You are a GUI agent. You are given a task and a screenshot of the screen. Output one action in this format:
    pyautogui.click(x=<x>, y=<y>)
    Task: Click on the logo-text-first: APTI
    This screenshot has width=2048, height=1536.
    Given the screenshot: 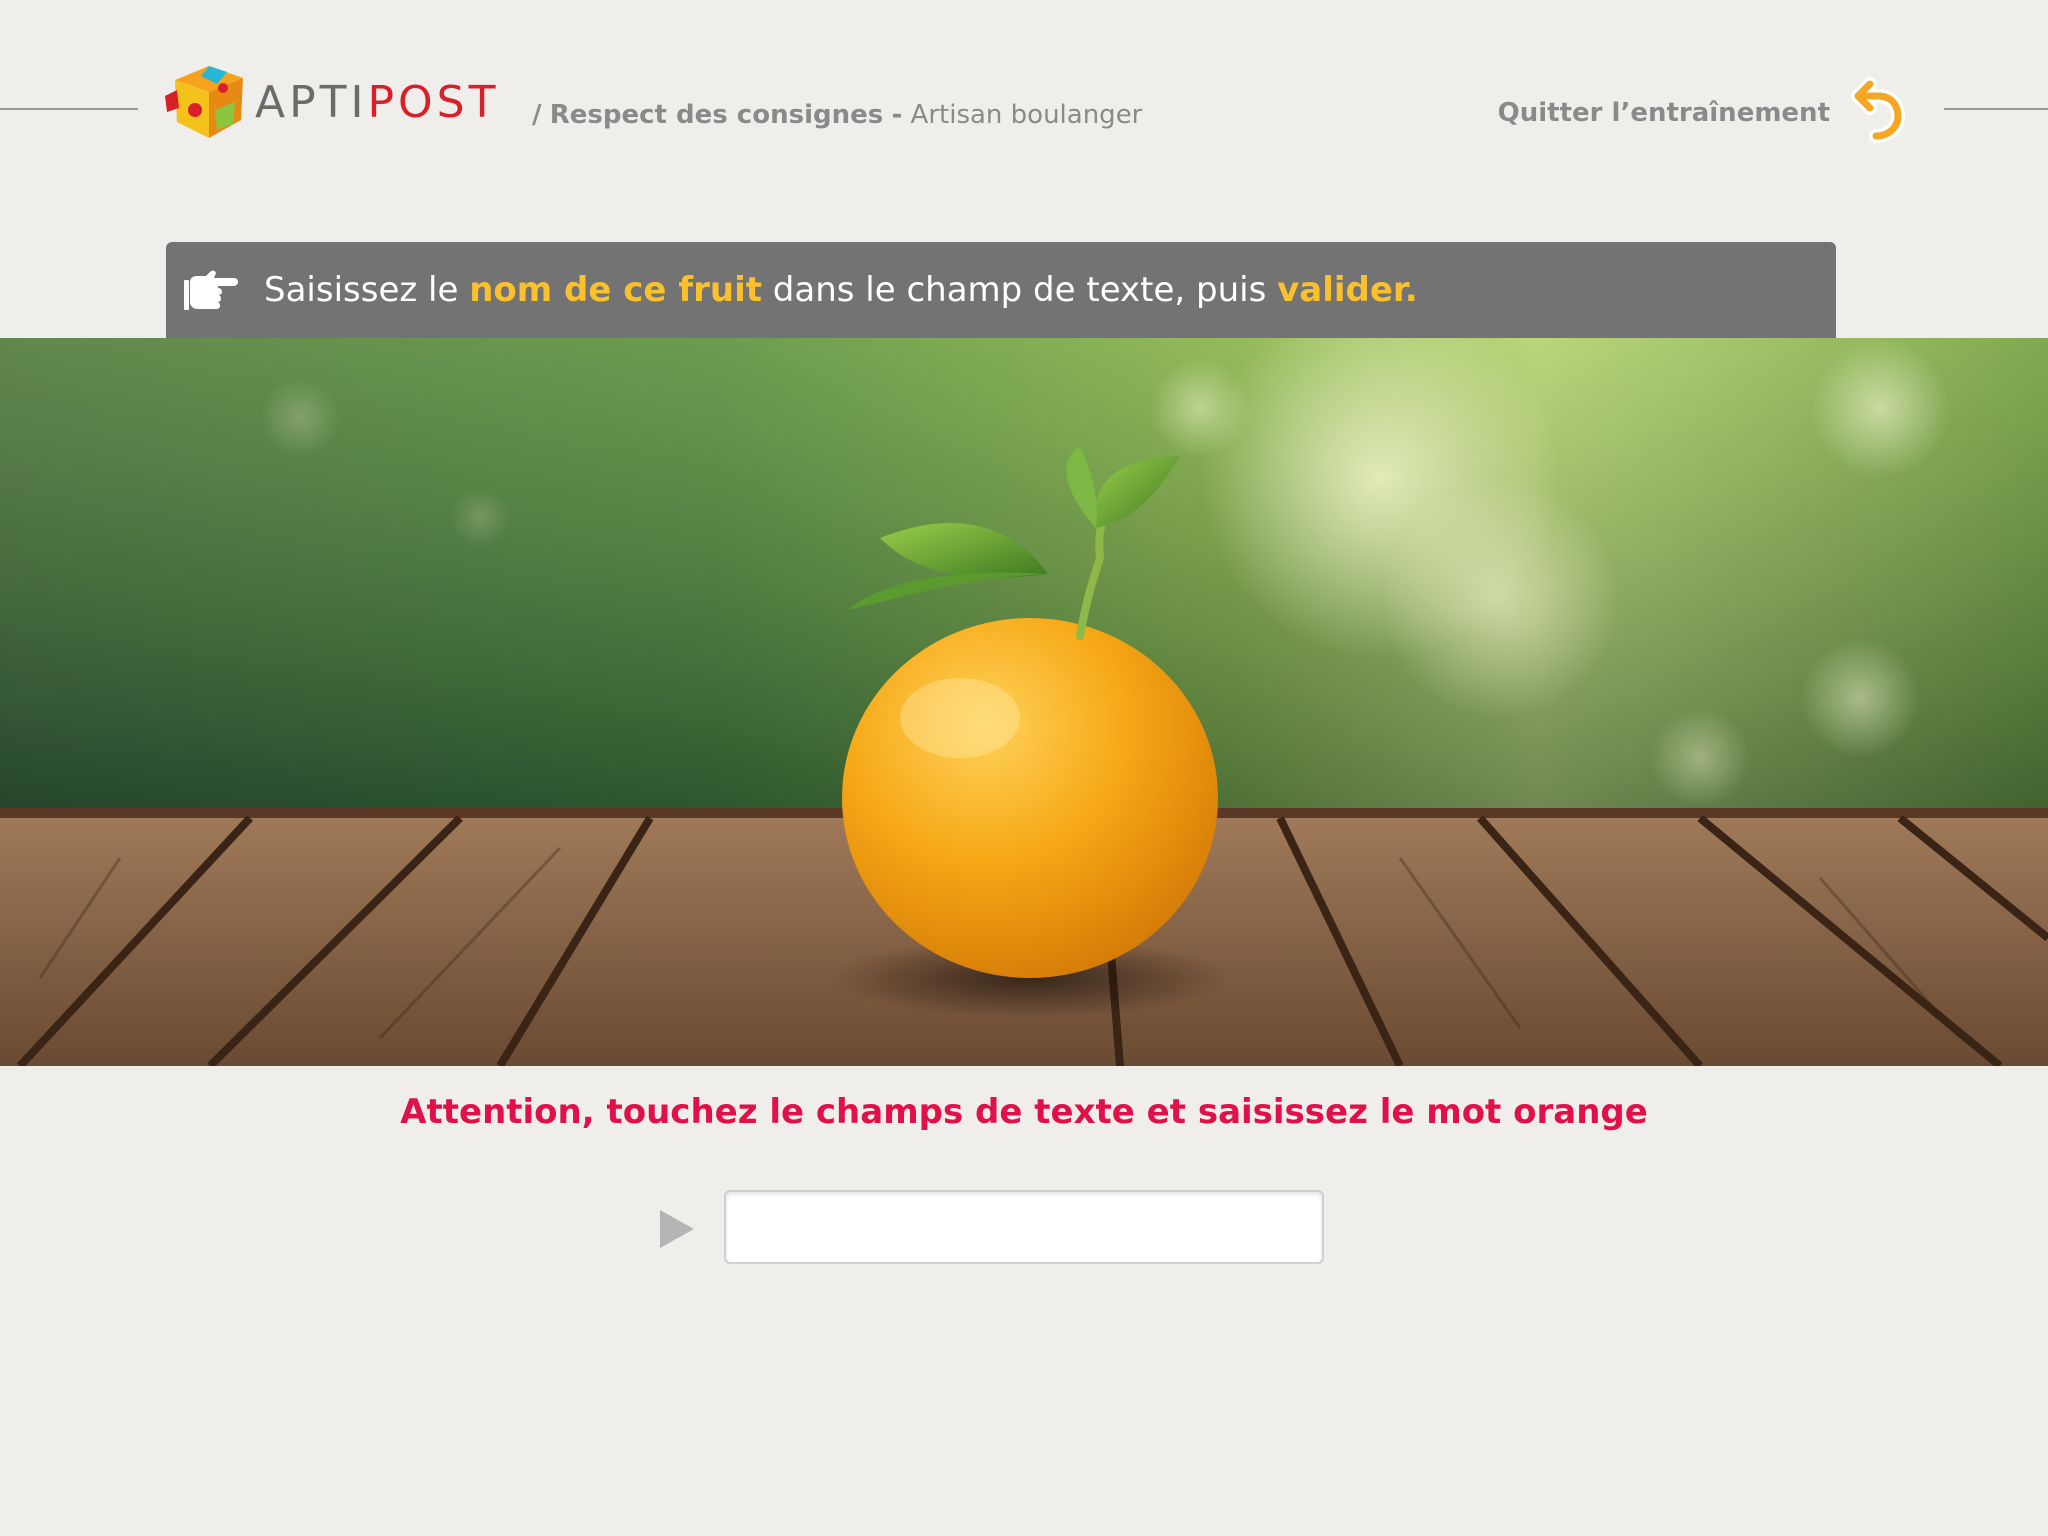 What is the action you would take?
    pyautogui.click(x=311, y=102)
    